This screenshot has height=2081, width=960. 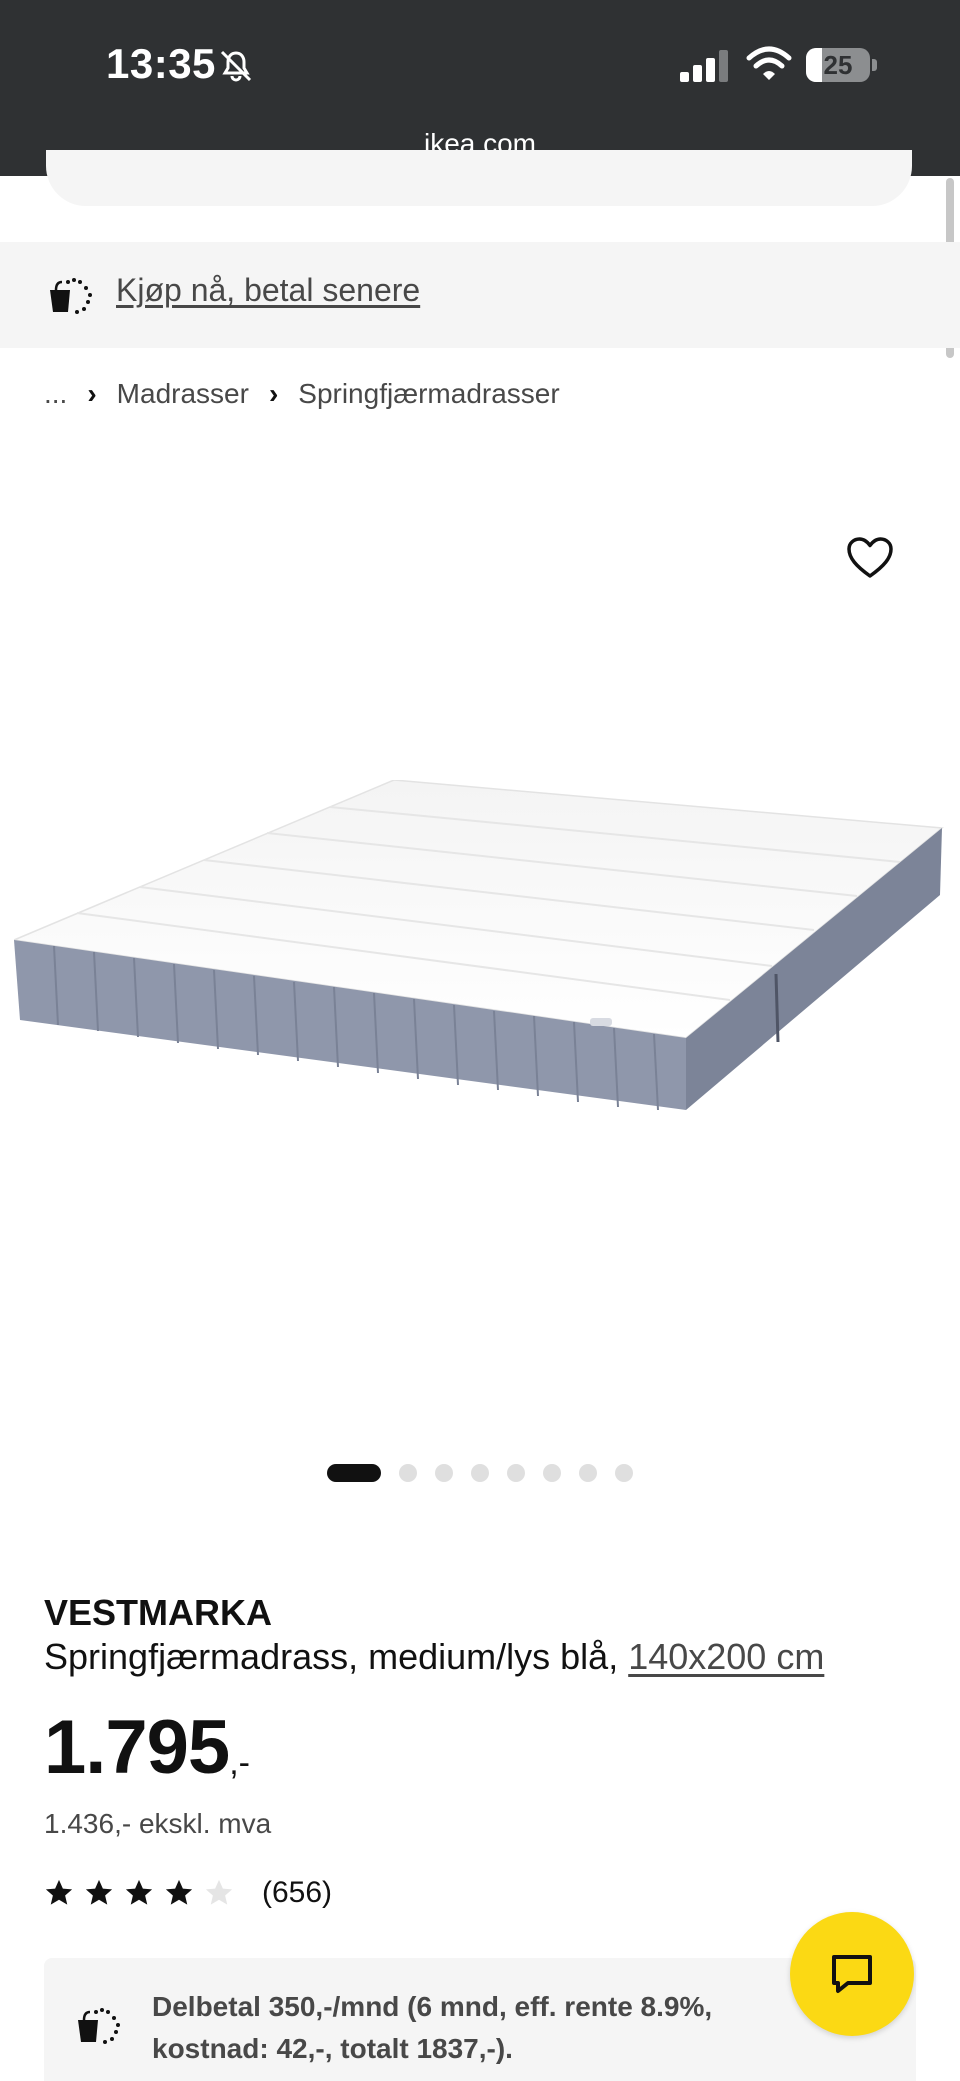 I want to click on size-link: 140x200 cm, so click(x=726, y=1656).